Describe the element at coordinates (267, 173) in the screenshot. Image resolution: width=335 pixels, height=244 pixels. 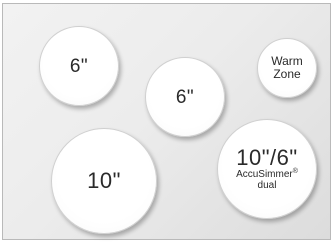
I see `accusimmer-label: AccuSimmer®` at that location.